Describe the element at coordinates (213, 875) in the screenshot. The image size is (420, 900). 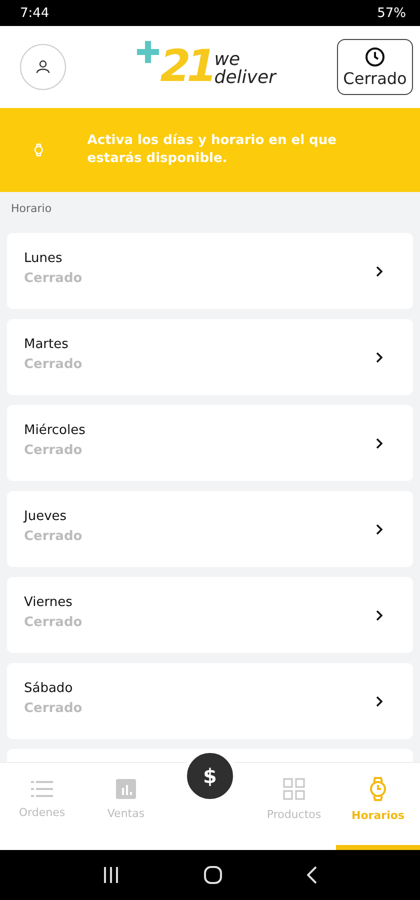
I see `home-icon` at that location.